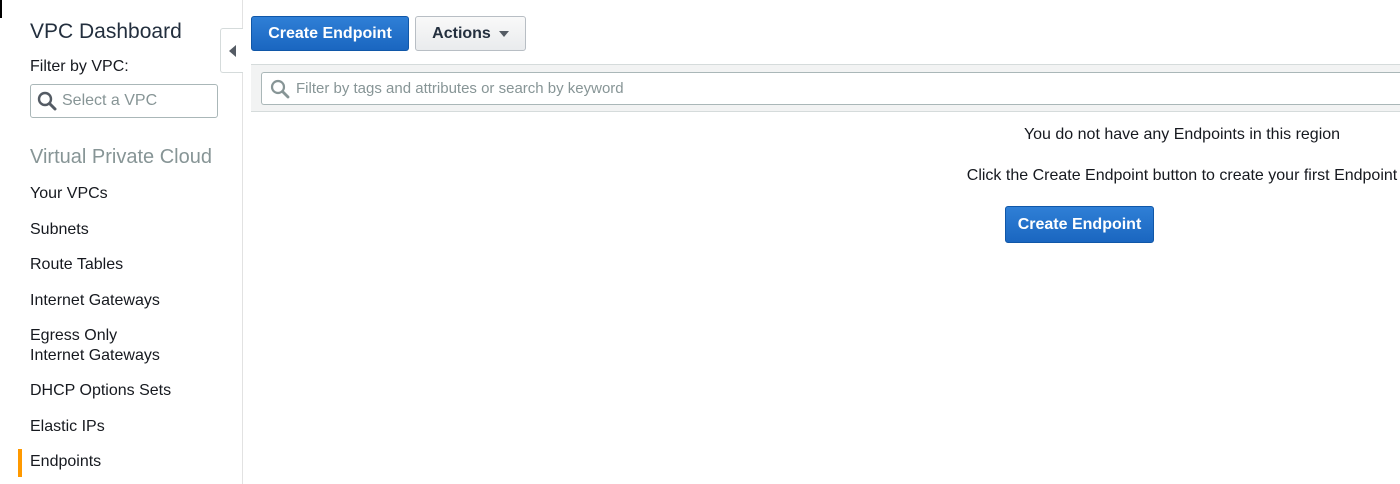  Describe the element at coordinates (100, 427) in the screenshot. I see `sidebar-item-elastic-ips: Elastic IPs` at that location.